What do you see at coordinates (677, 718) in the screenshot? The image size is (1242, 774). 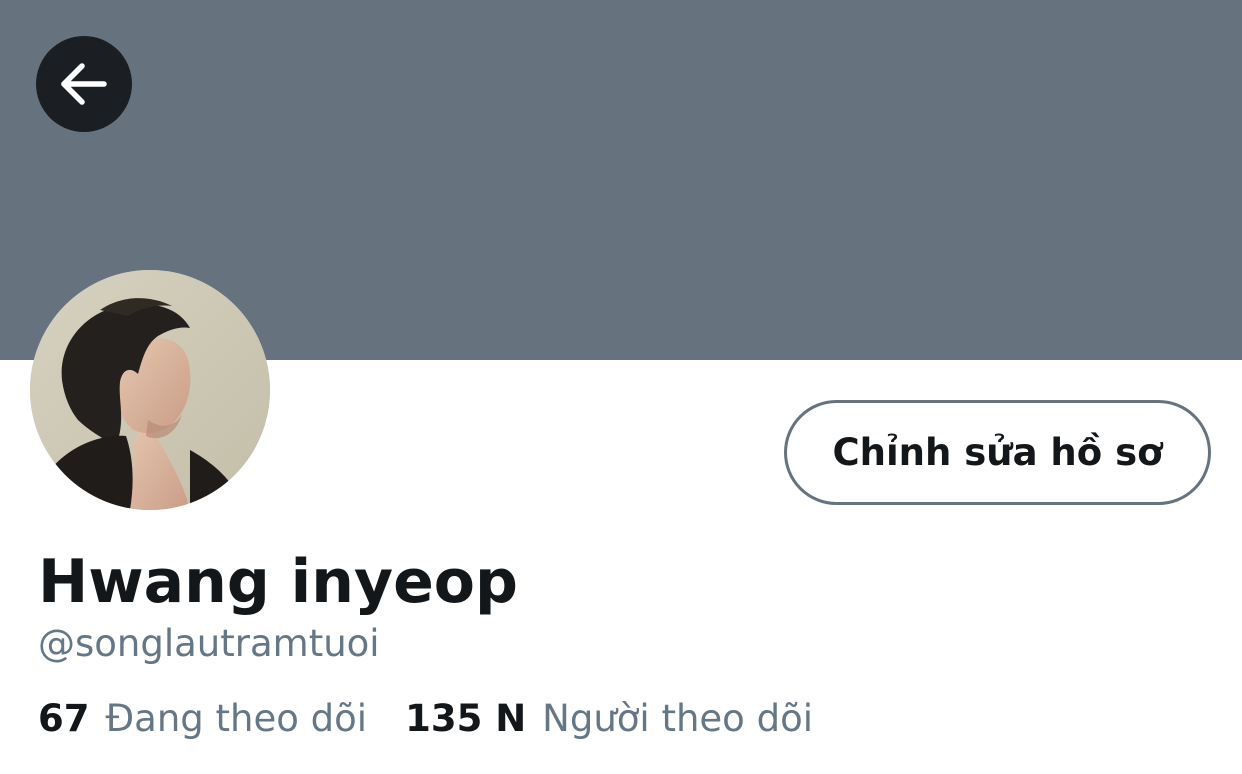 I see `followers-label: Người theo dõi` at bounding box center [677, 718].